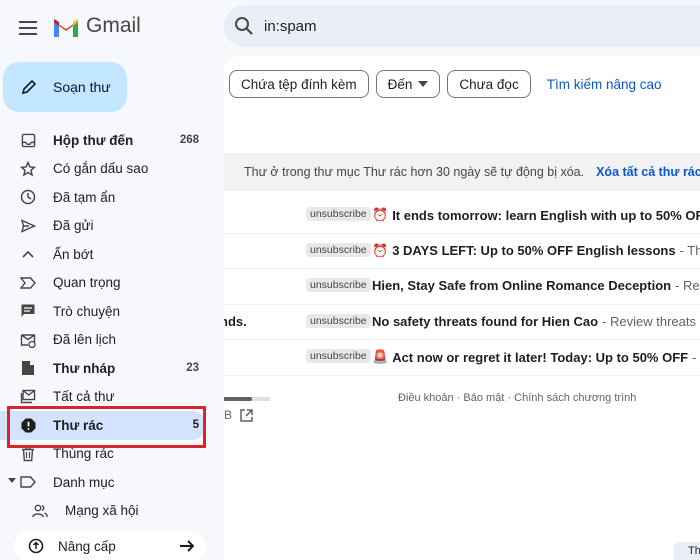 This screenshot has height=560, width=700. I want to click on sidebar-item-label: Thùng rác, so click(83, 454).